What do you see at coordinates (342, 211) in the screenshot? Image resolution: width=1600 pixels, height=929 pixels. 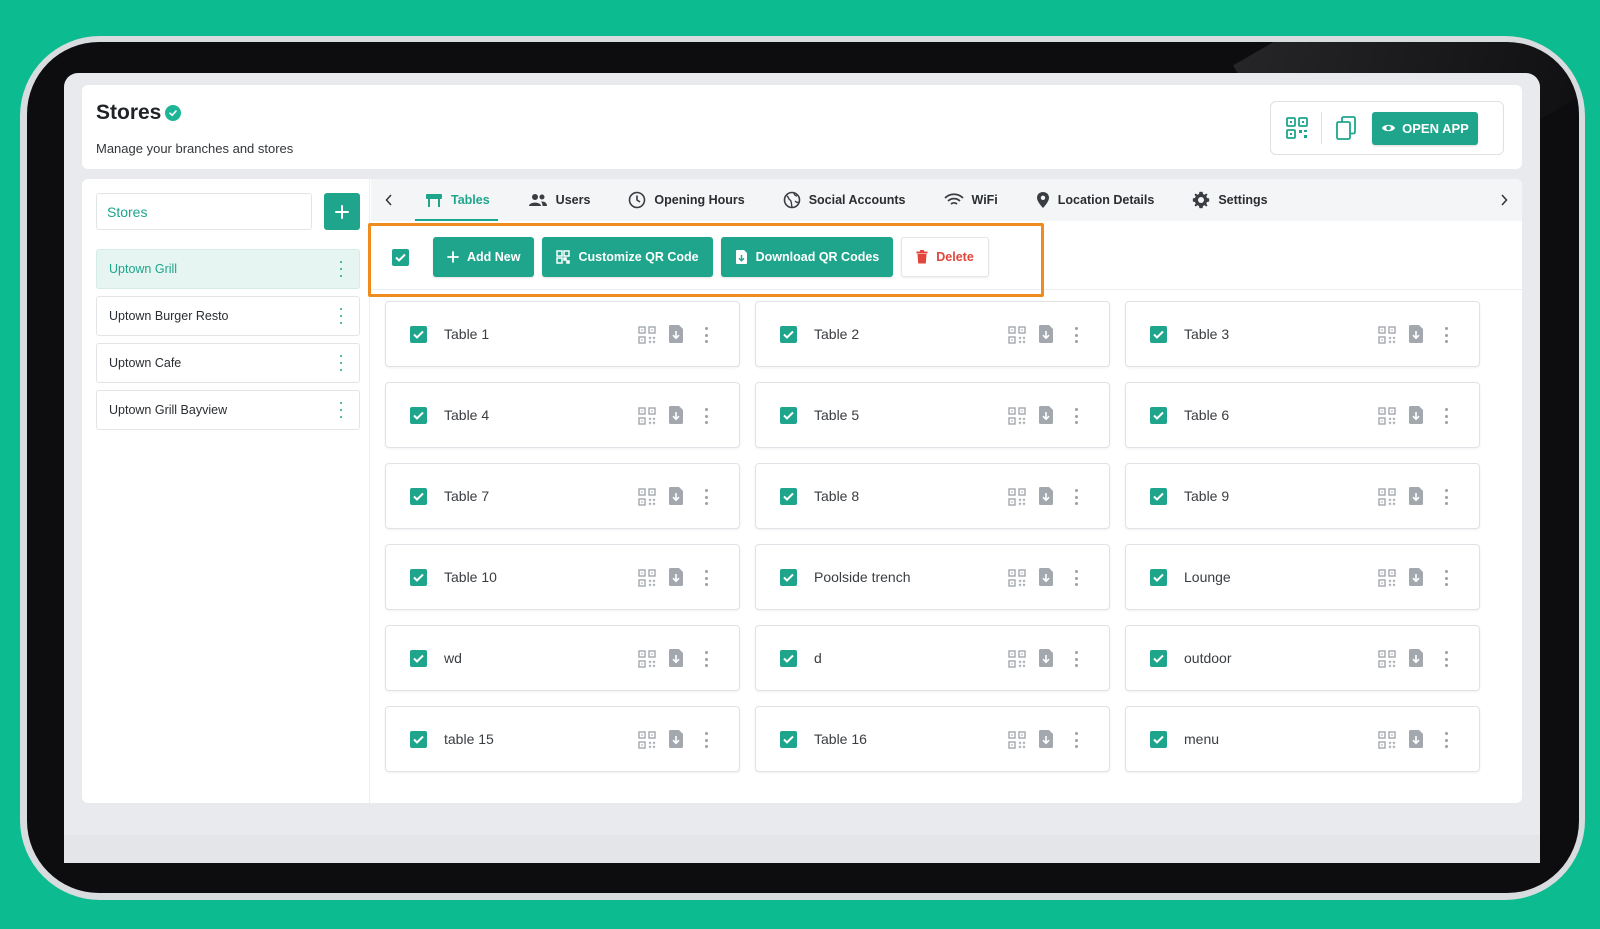 I see `add-store-button` at bounding box center [342, 211].